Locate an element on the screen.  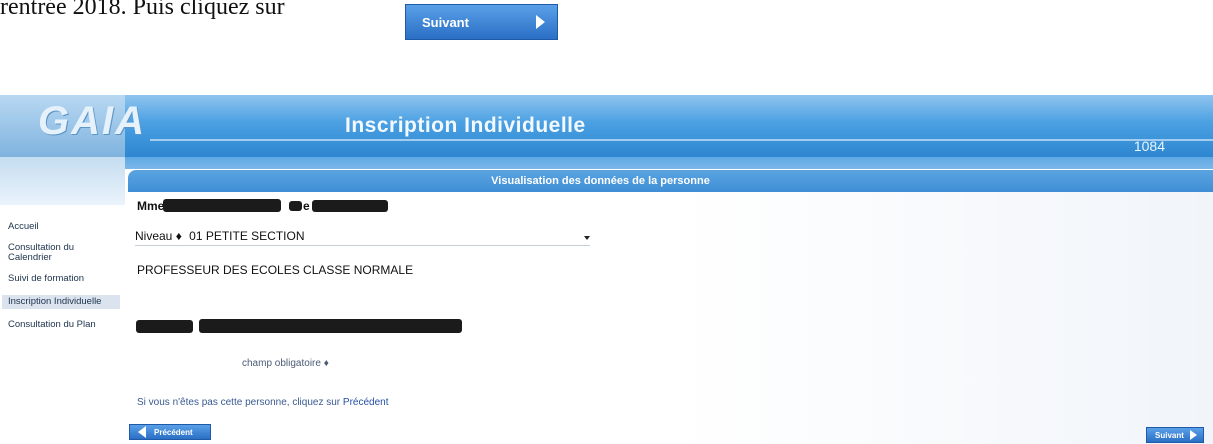
redacted-initial is located at coordinates (295, 206).